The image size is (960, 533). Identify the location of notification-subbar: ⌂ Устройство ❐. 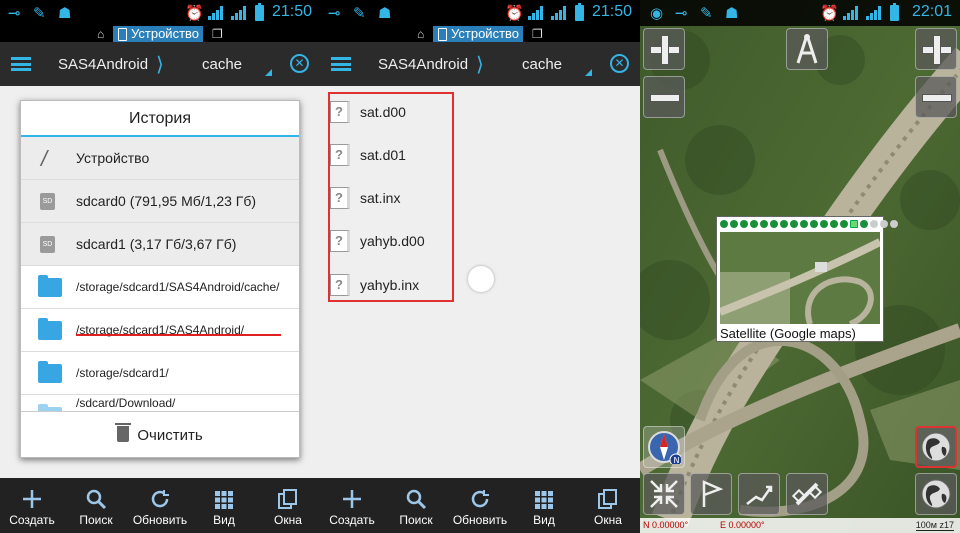
(480, 34).